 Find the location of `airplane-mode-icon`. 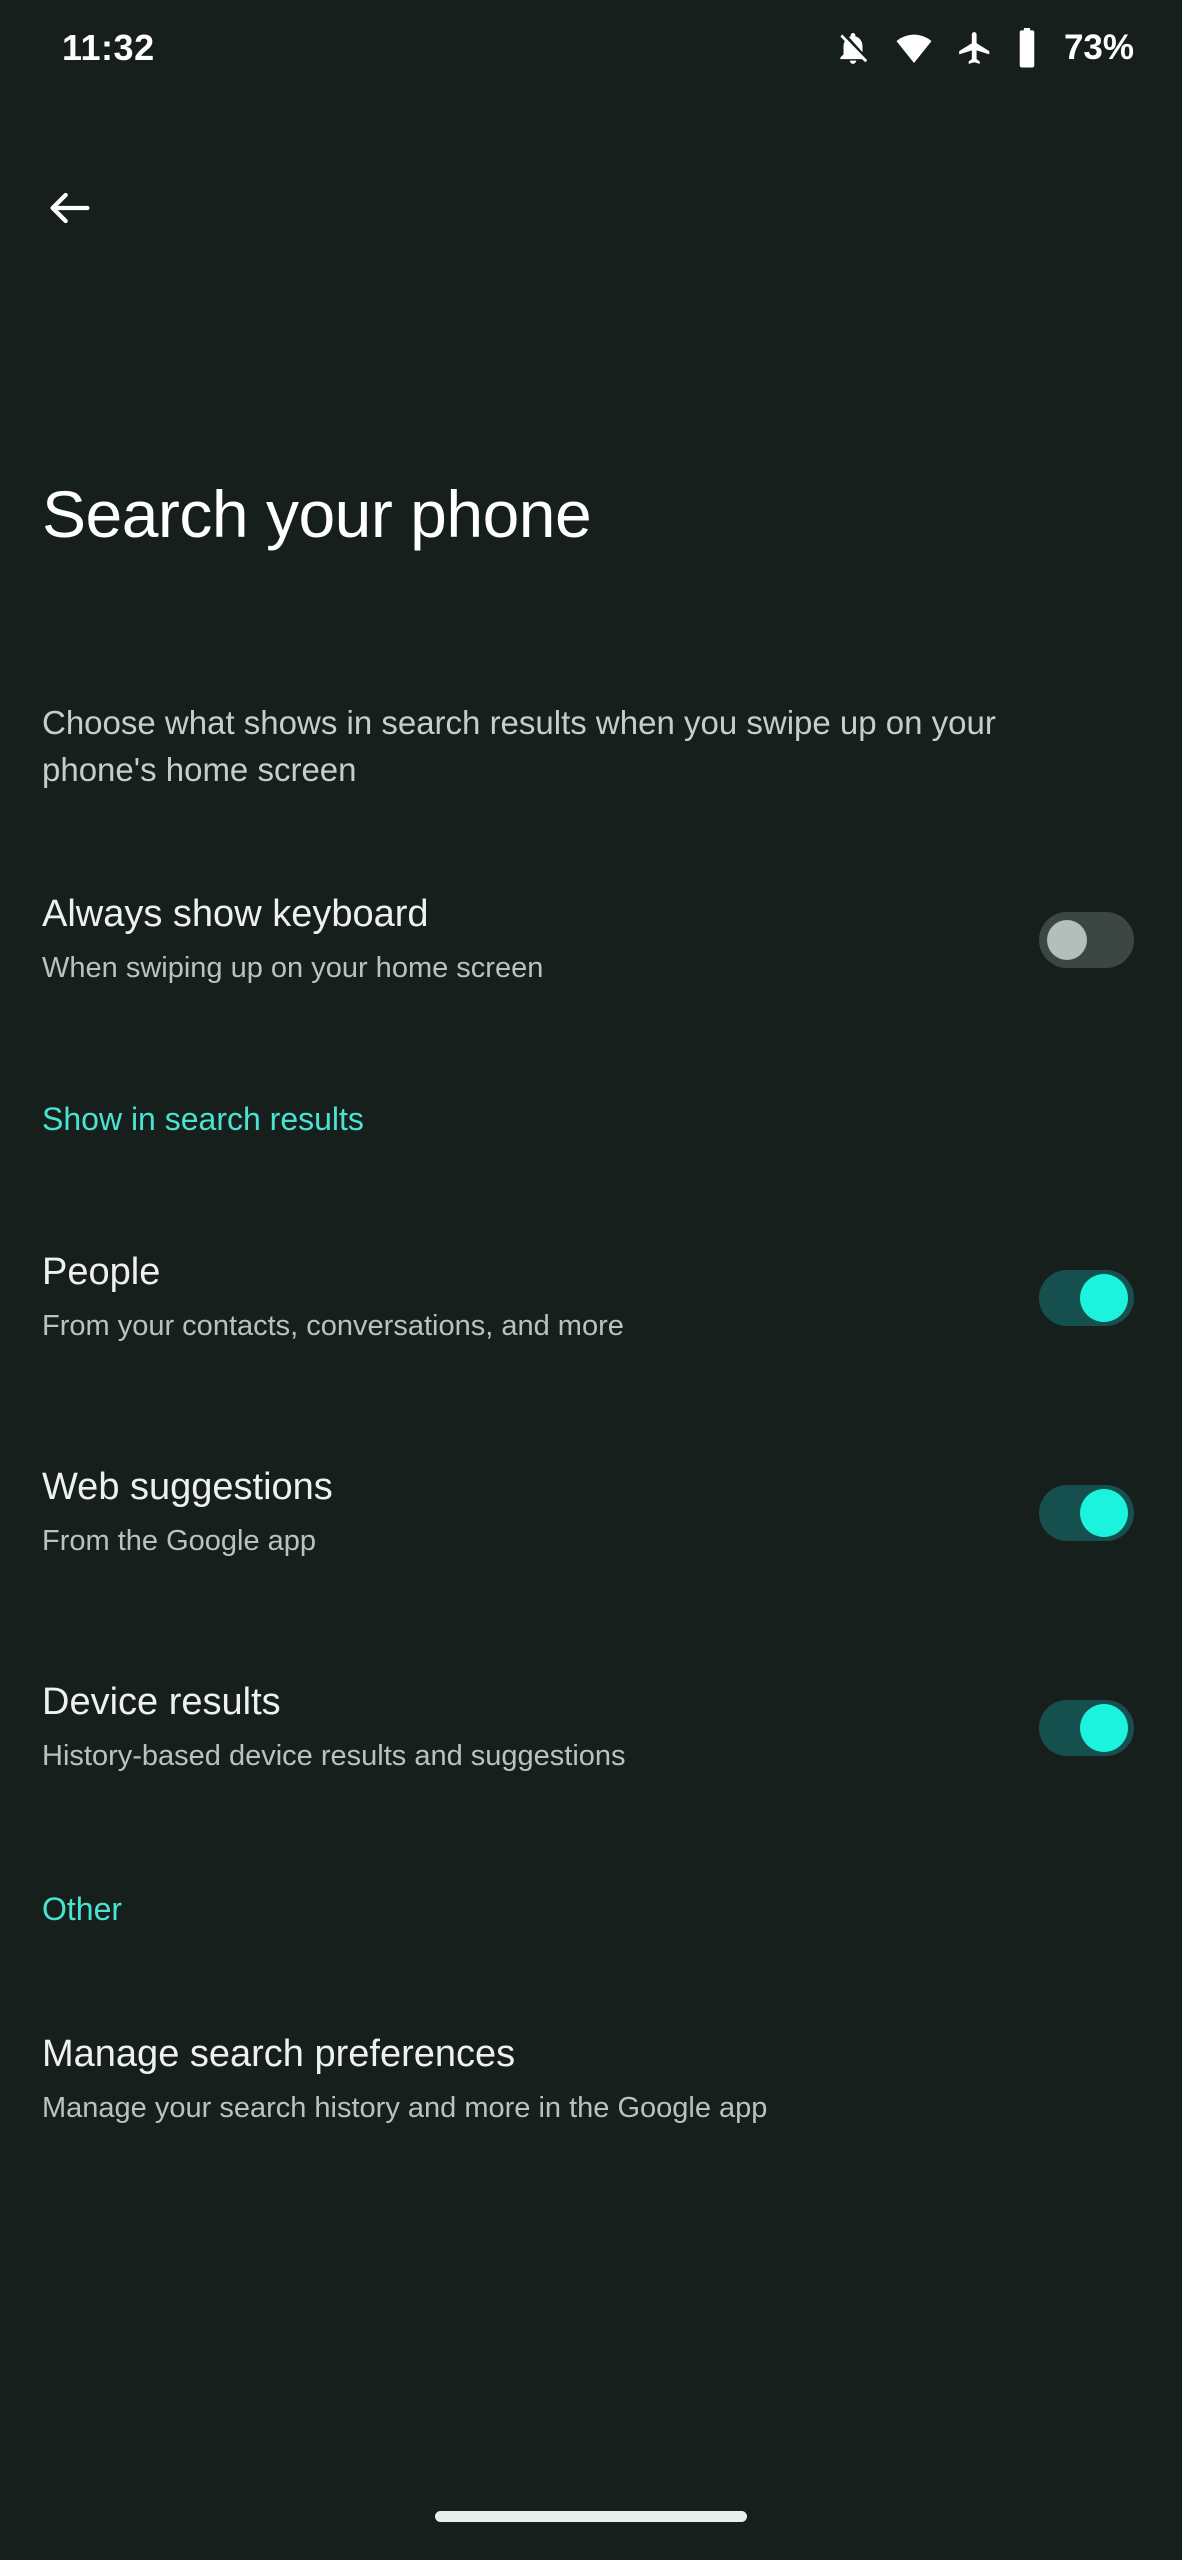

airplane-mode-icon is located at coordinates (975, 48).